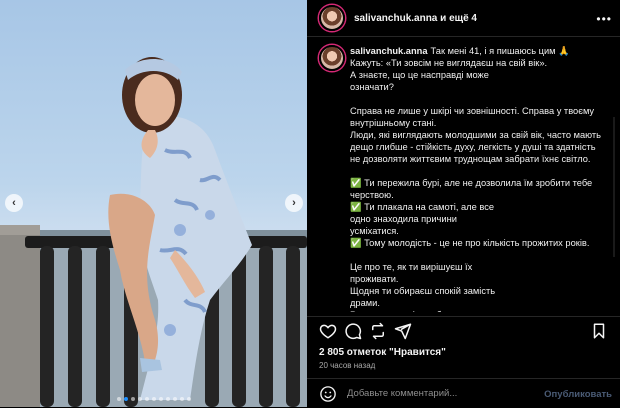  Describe the element at coordinates (328, 331) in the screenshot. I see `heart-icon` at that location.